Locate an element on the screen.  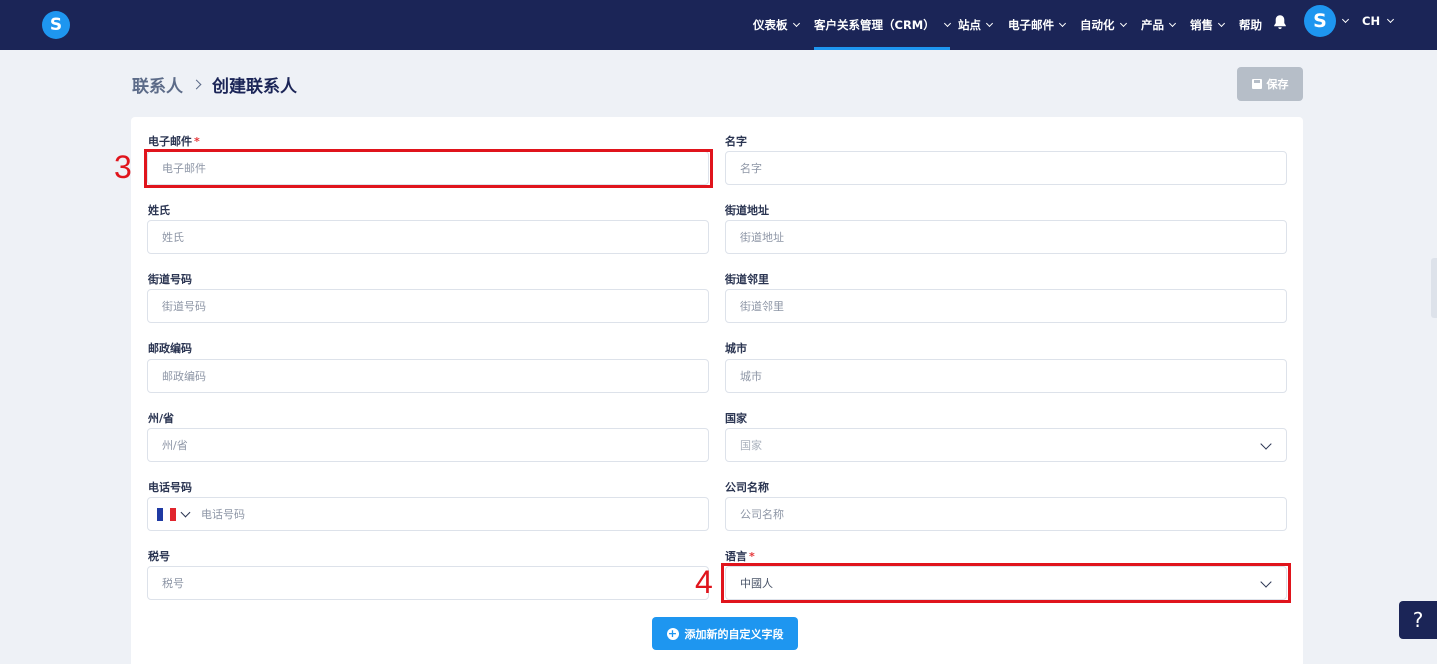
city-field: 城市 is located at coordinates (1006, 376).